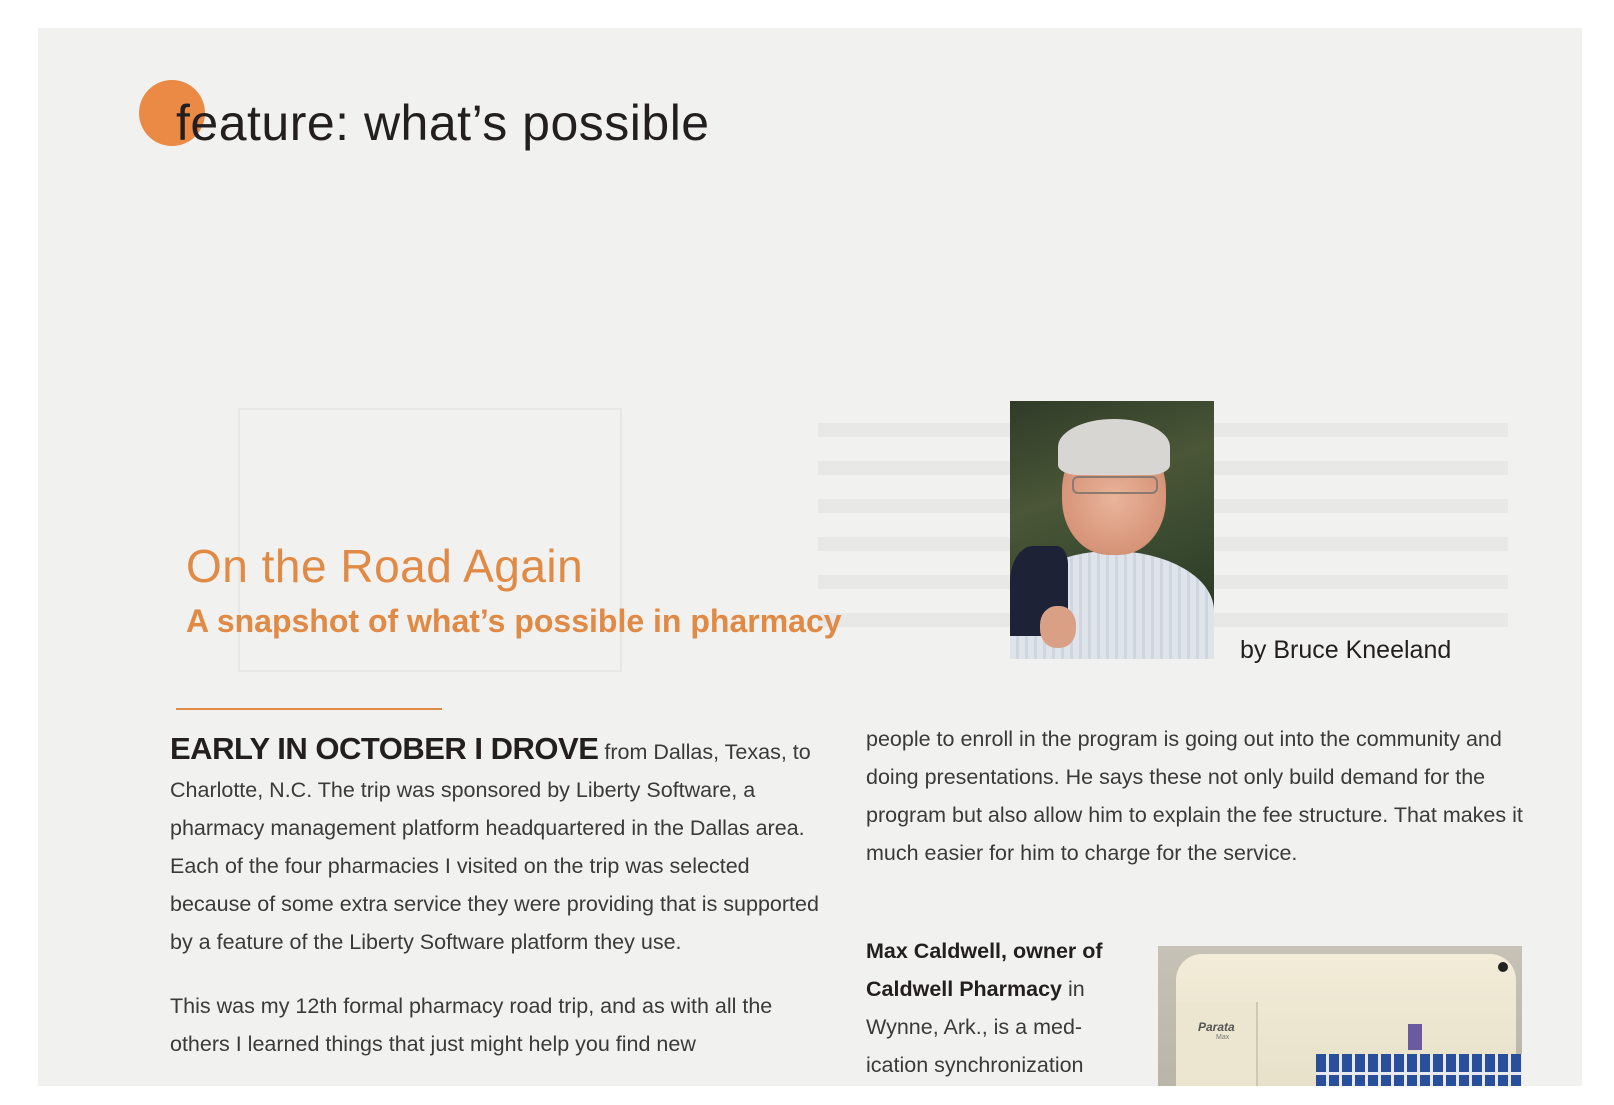 The width and height of the screenshot is (1614, 1105). I want to click on dispenser-logo-sub: Max, so click(1223, 1037).